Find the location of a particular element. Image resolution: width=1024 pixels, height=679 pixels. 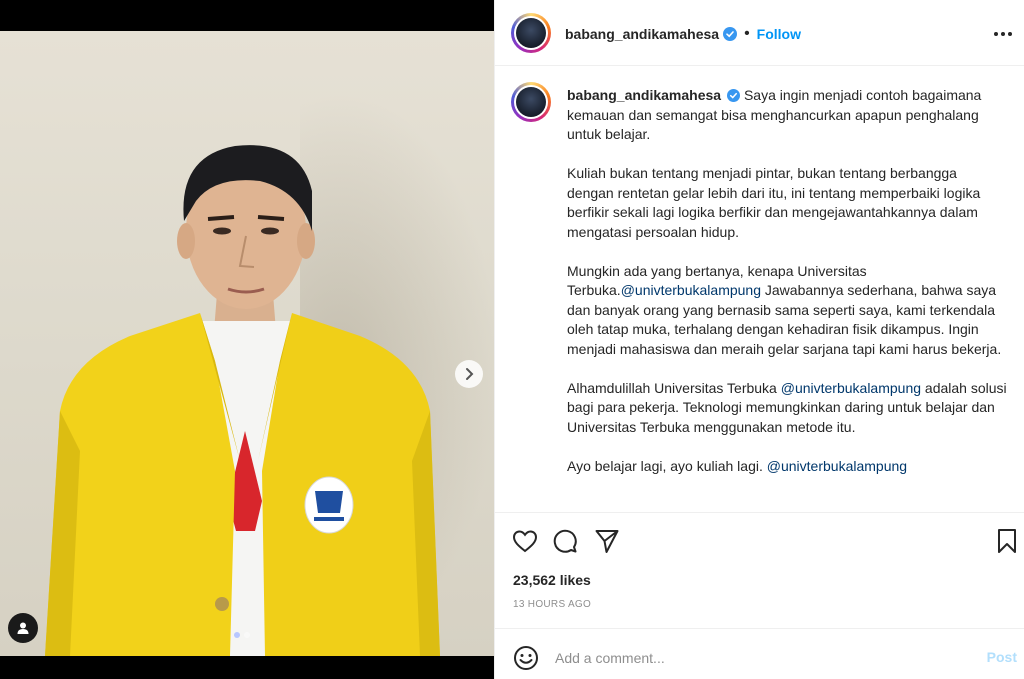

bookmark-icon is located at coordinates (1007, 541).